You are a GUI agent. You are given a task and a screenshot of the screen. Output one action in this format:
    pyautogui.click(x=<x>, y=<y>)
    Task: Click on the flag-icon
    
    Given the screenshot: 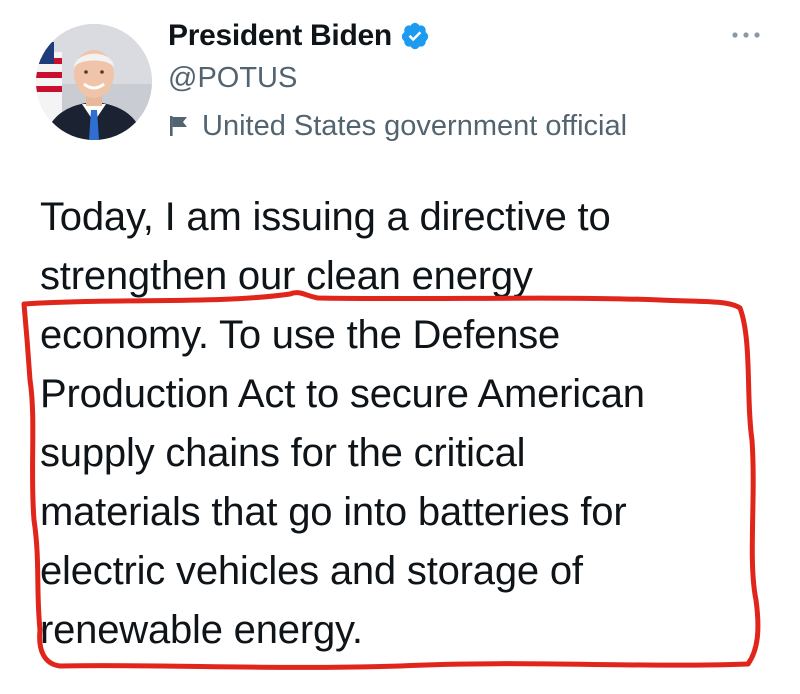 What is the action you would take?
    pyautogui.click(x=179, y=126)
    